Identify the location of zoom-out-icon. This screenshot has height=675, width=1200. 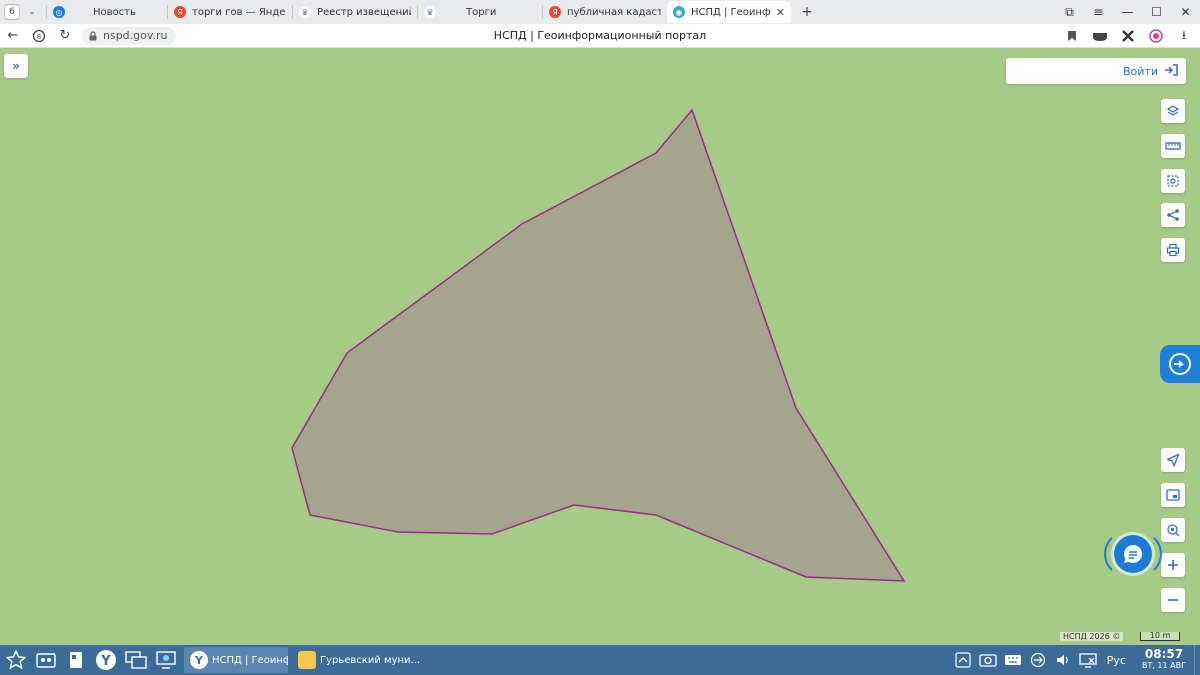
(1173, 600).